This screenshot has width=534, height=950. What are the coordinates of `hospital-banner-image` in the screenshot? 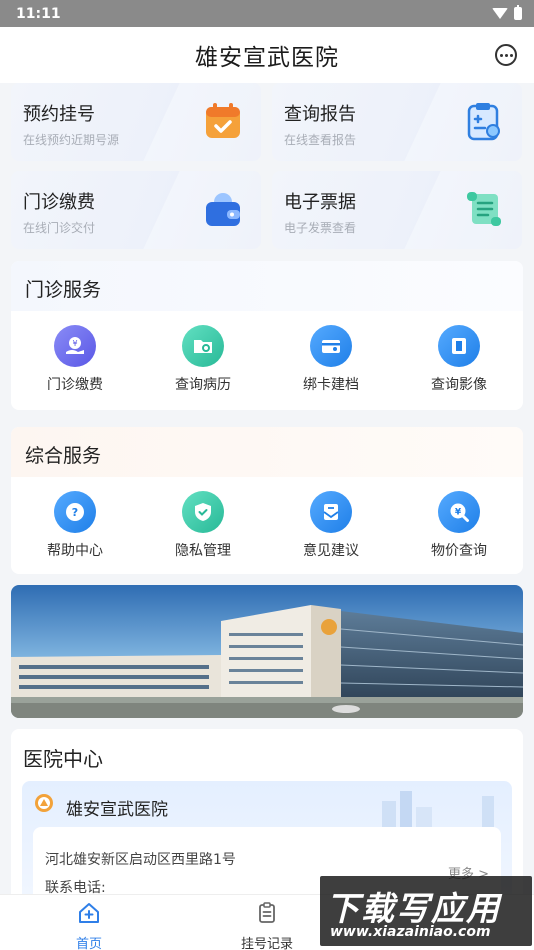 It's located at (267, 651).